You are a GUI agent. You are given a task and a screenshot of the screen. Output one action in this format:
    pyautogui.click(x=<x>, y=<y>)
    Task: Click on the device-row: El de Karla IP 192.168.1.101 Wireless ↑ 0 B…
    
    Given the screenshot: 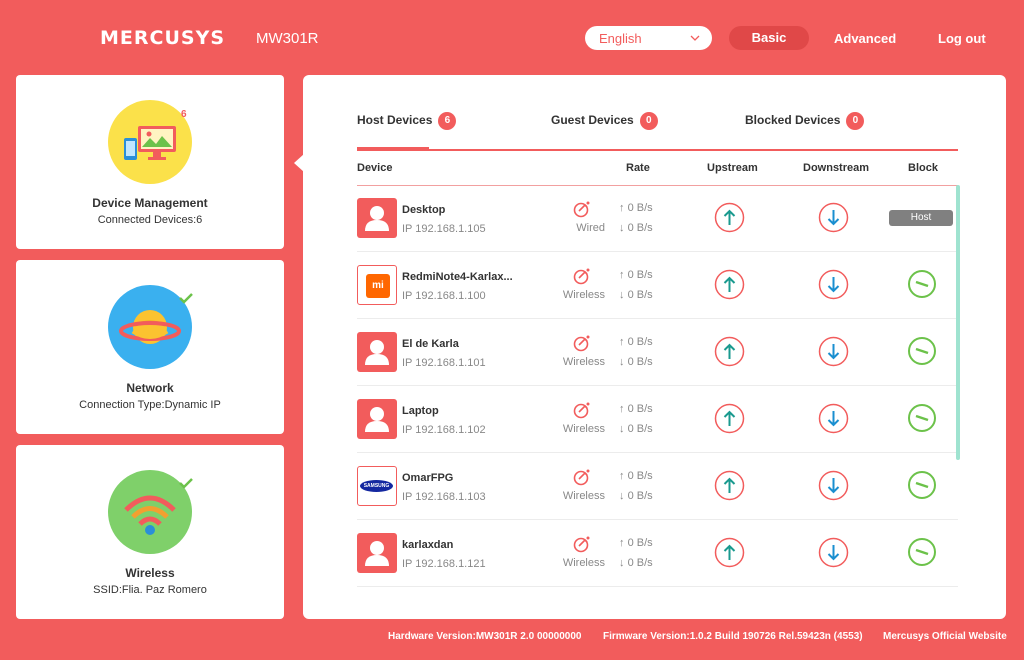 What is the action you would take?
    pyautogui.click(x=657, y=352)
    